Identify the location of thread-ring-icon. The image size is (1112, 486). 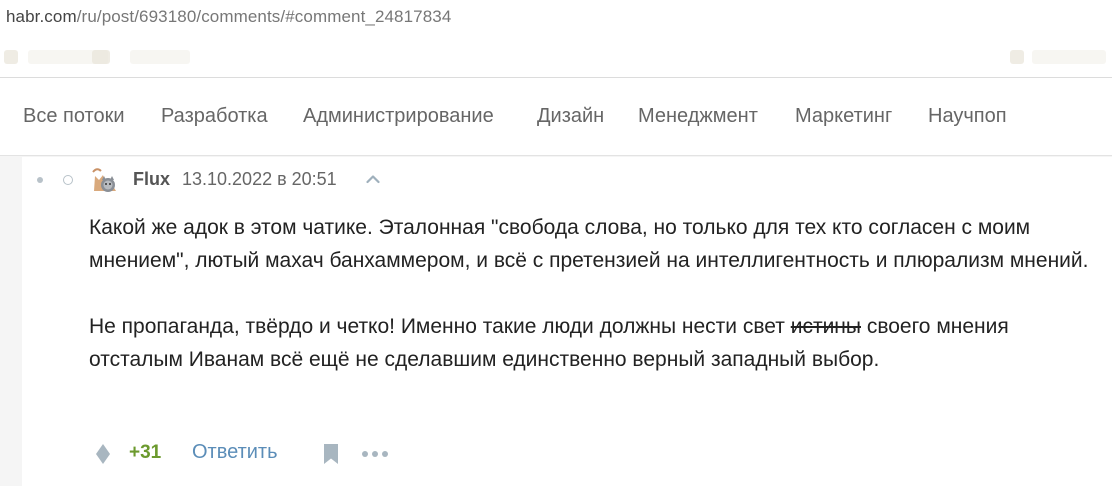
(68, 180).